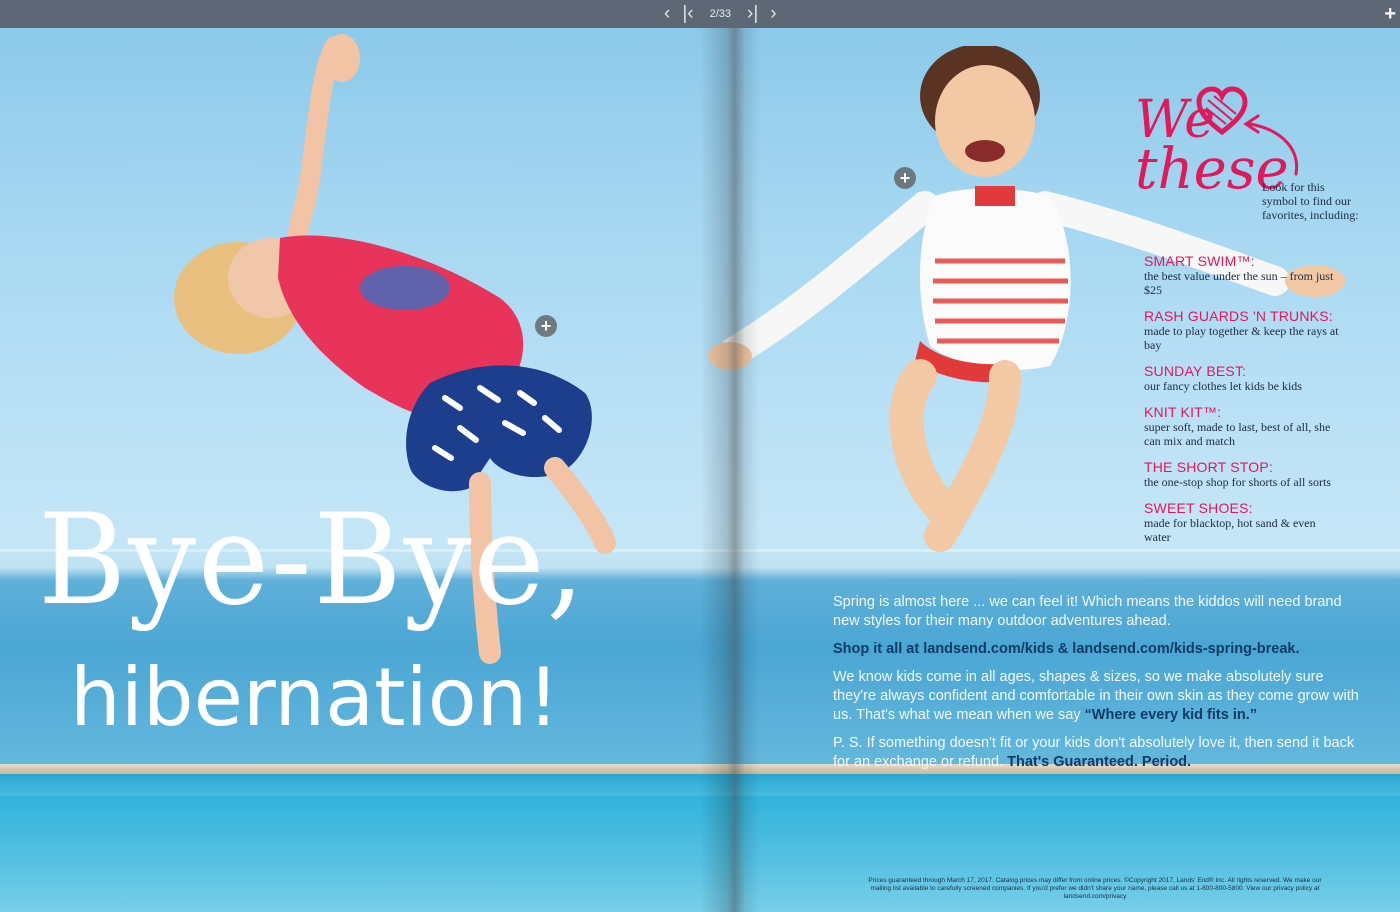 The image size is (1400, 912). What do you see at coordinates (1099, 762) in the screenshot?
I see `guarantee-tagline: That's Guaranteed. Period.` at bounding box center [1099, 762].